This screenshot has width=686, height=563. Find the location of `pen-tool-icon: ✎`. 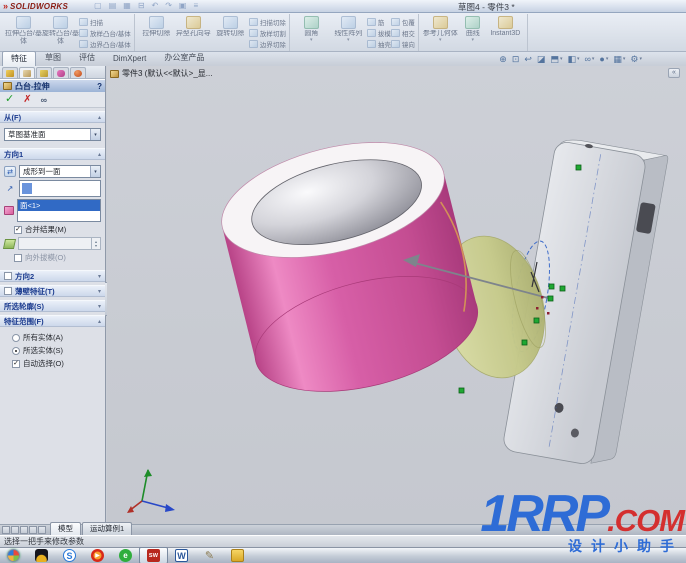

pen-tool-icon: ✎ is located at coordinates (209, 555).